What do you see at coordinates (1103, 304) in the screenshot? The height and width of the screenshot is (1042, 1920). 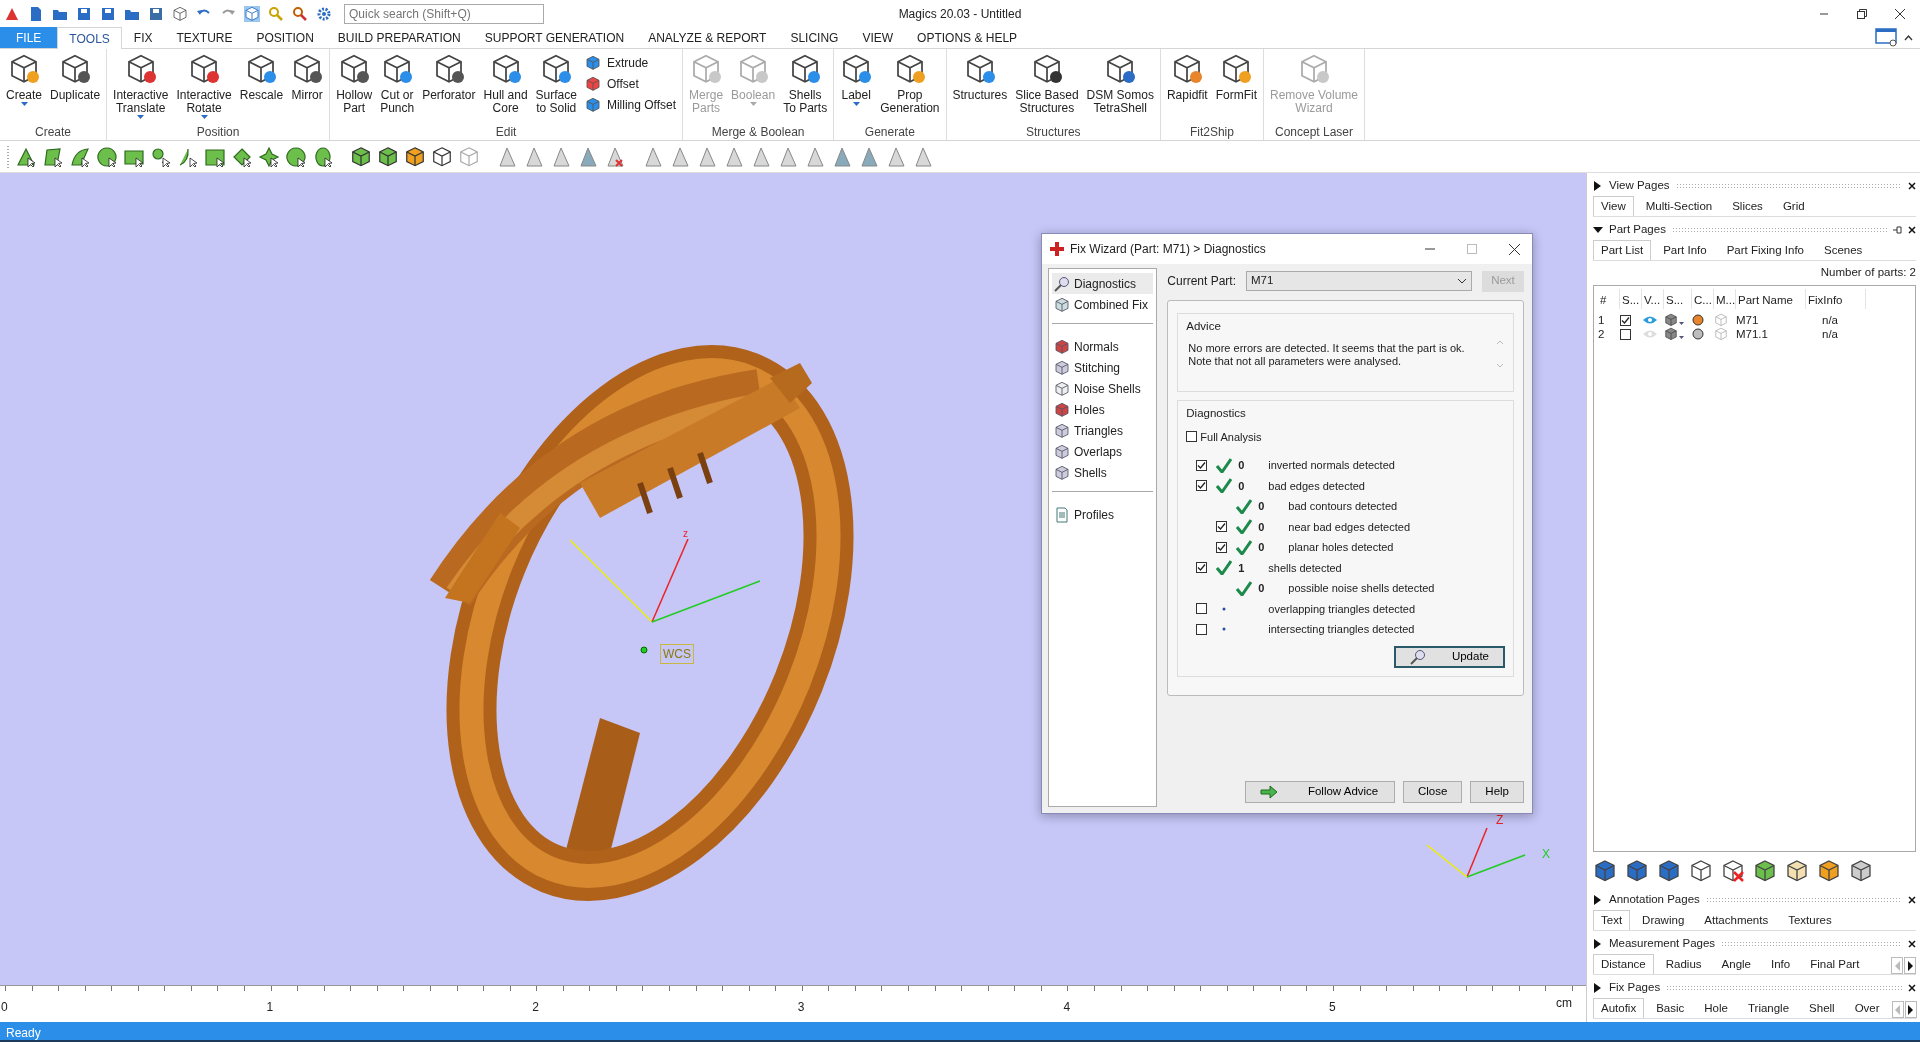 I see `nav-item: Combined Fix` at bounding box center [1103, 304].